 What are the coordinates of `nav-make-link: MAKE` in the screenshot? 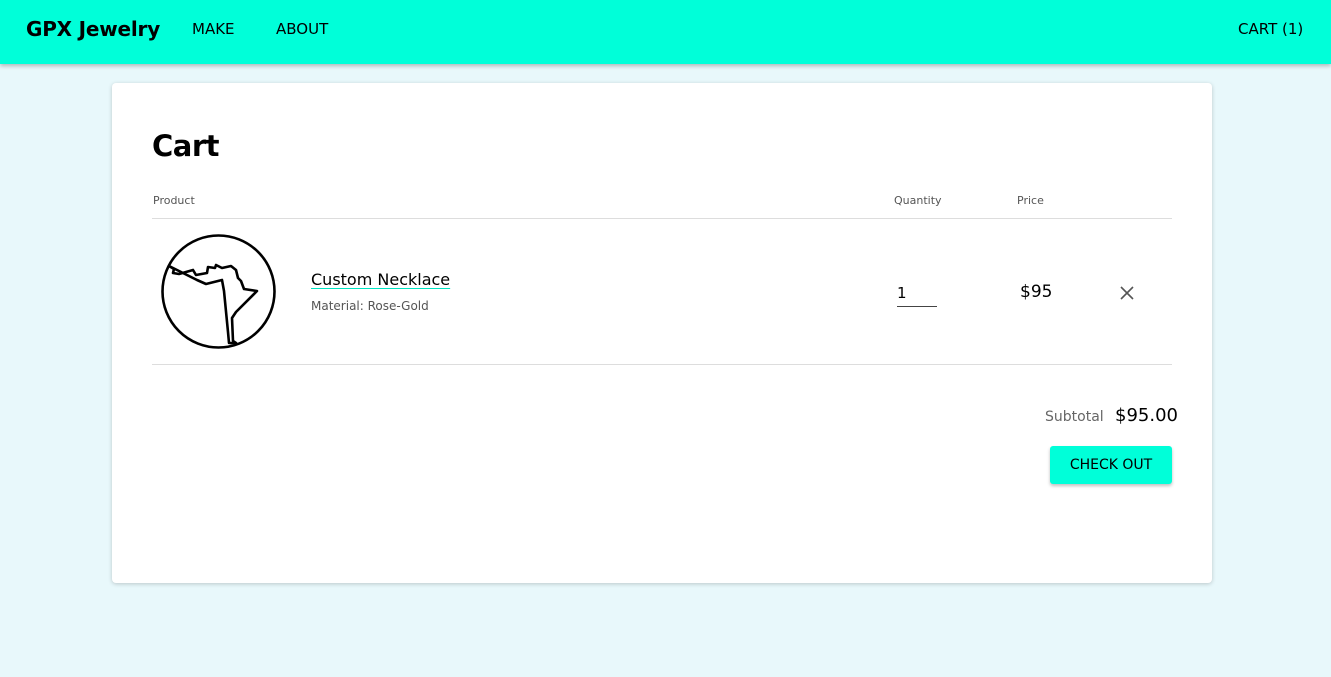 It's located at (213, 29).